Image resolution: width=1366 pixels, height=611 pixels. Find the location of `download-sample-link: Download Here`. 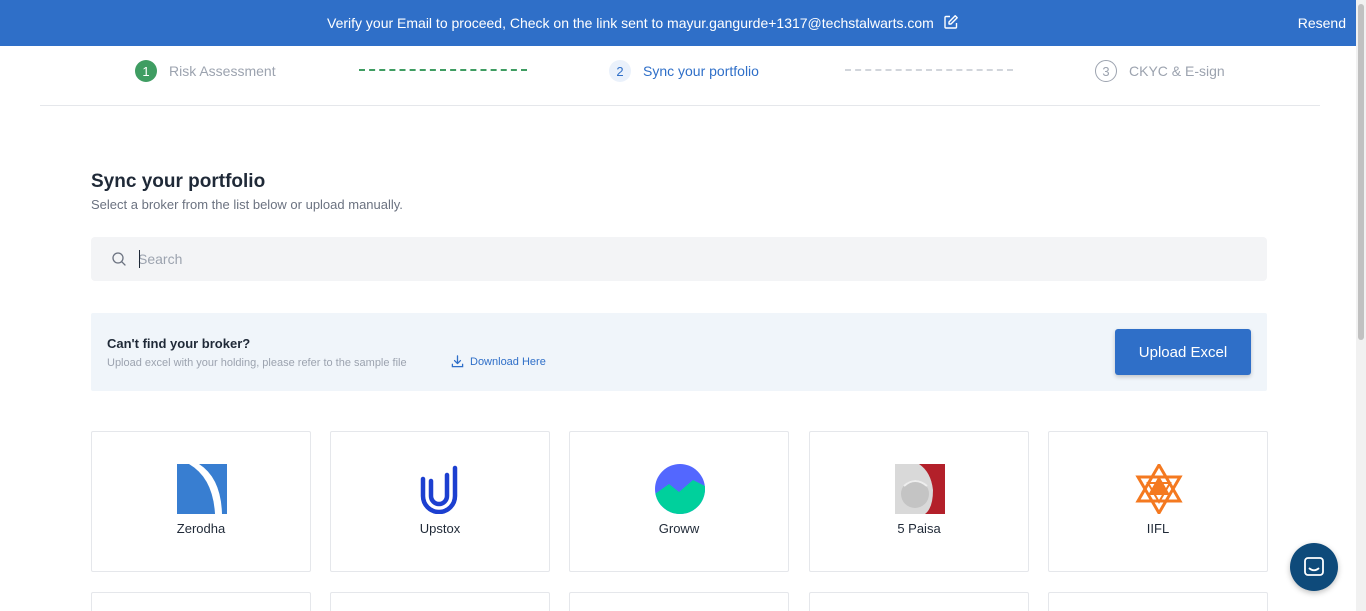

download-sample-link: Download Here is located at coordinates (498, 361).